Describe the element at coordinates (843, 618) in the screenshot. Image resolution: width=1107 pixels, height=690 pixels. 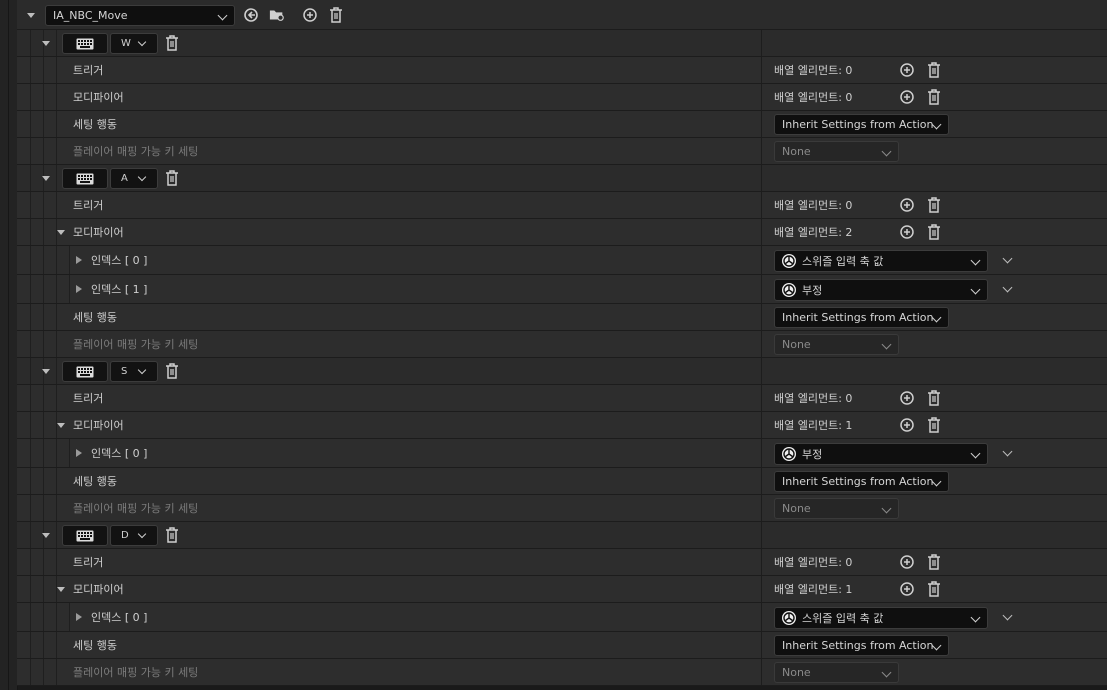
I see `modifier-name: 스위즐 입력 축 값` at that location.